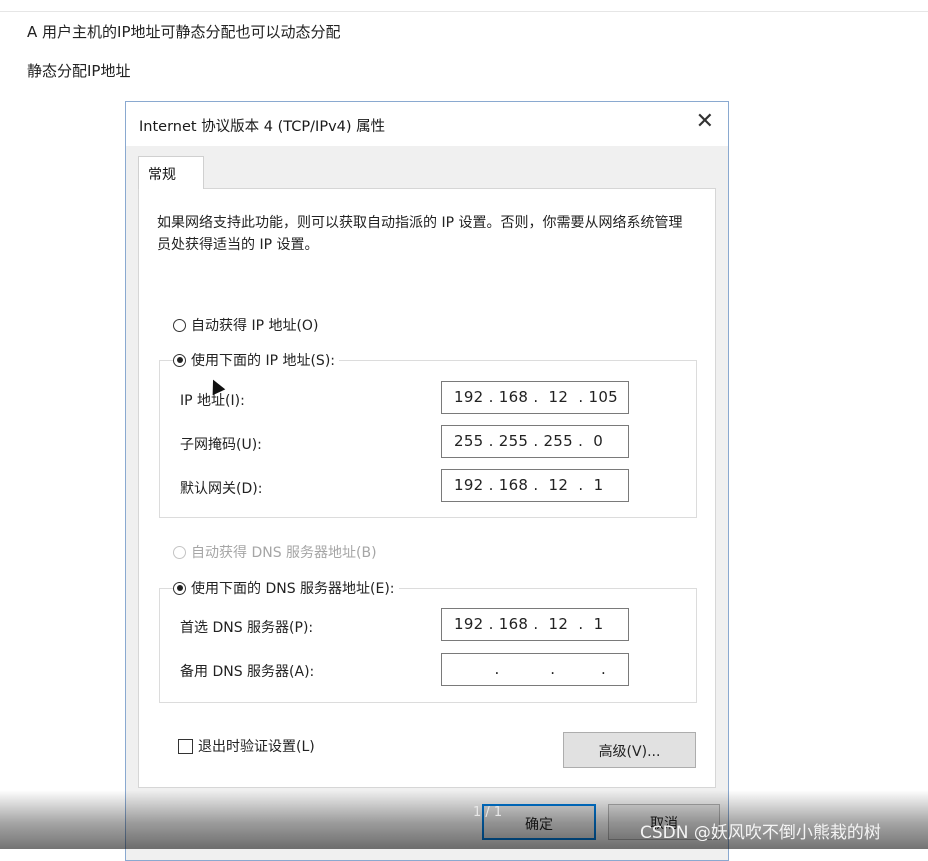 This screenshot has height=861, width=928. I want to click on radio-manual-ip: 使用下面的 IP 地址(S):, so click(256, 360).